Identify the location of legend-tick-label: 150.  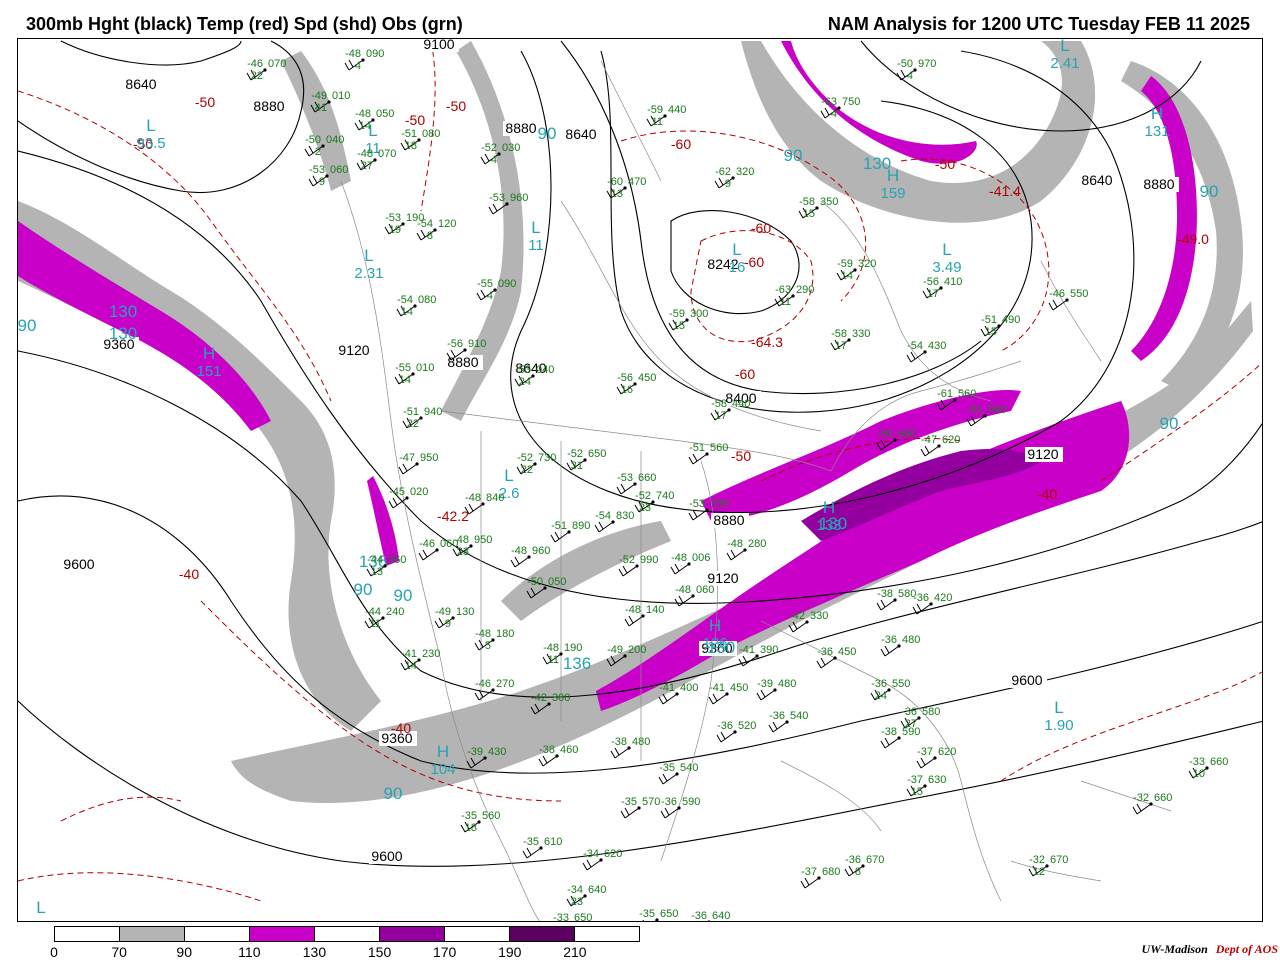
(379, 952).